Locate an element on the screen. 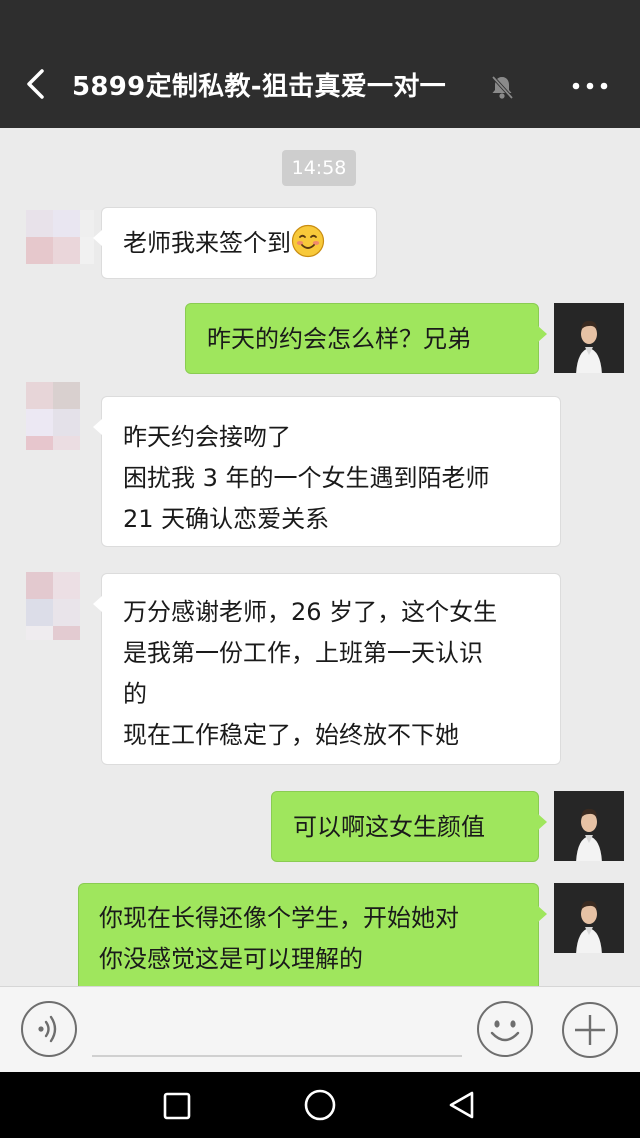  triangle-back-icon is located at coordinates (461, 1105).